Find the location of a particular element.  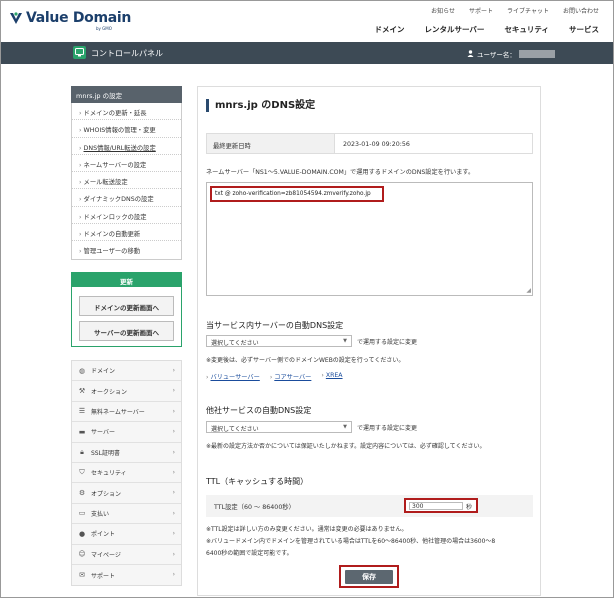

user-label: ユーザー名： is located at coordinates (496, 55).